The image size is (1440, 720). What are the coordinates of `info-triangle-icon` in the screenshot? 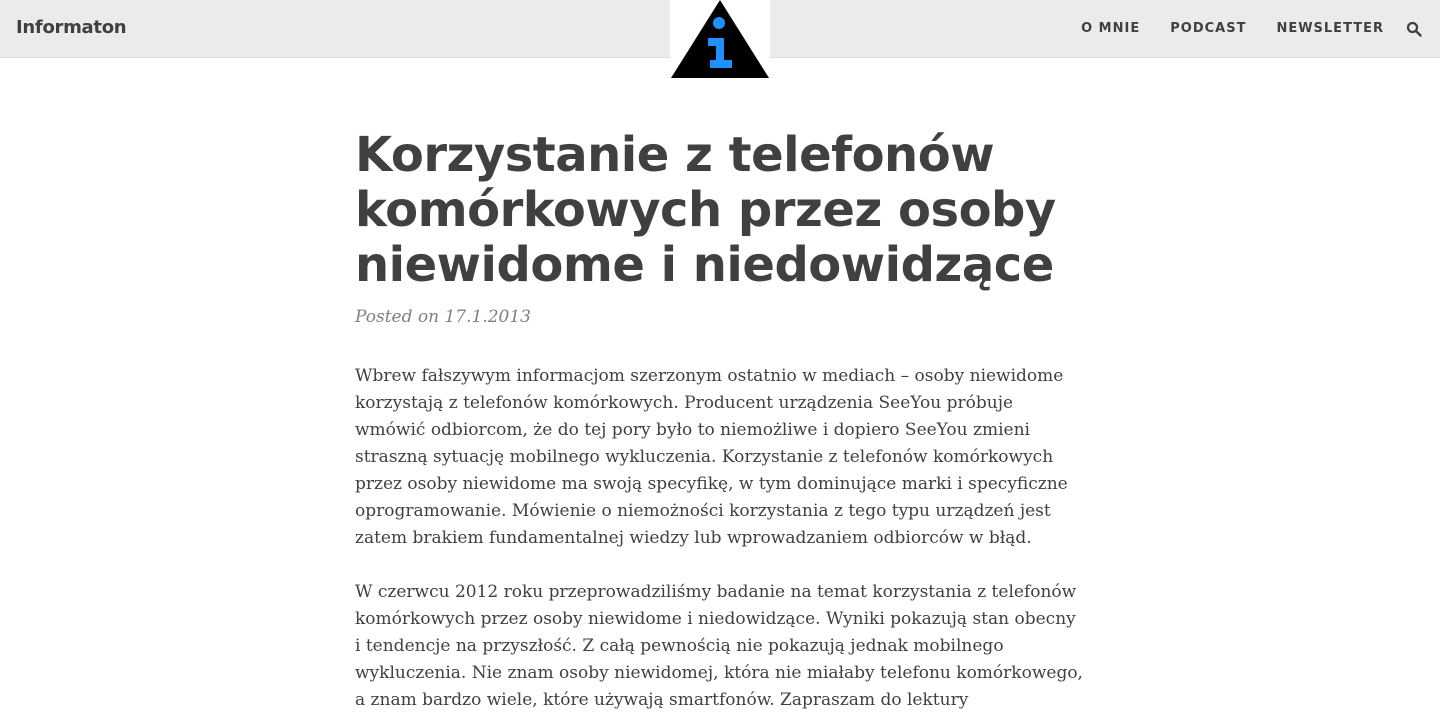 It's located at (720, 39).